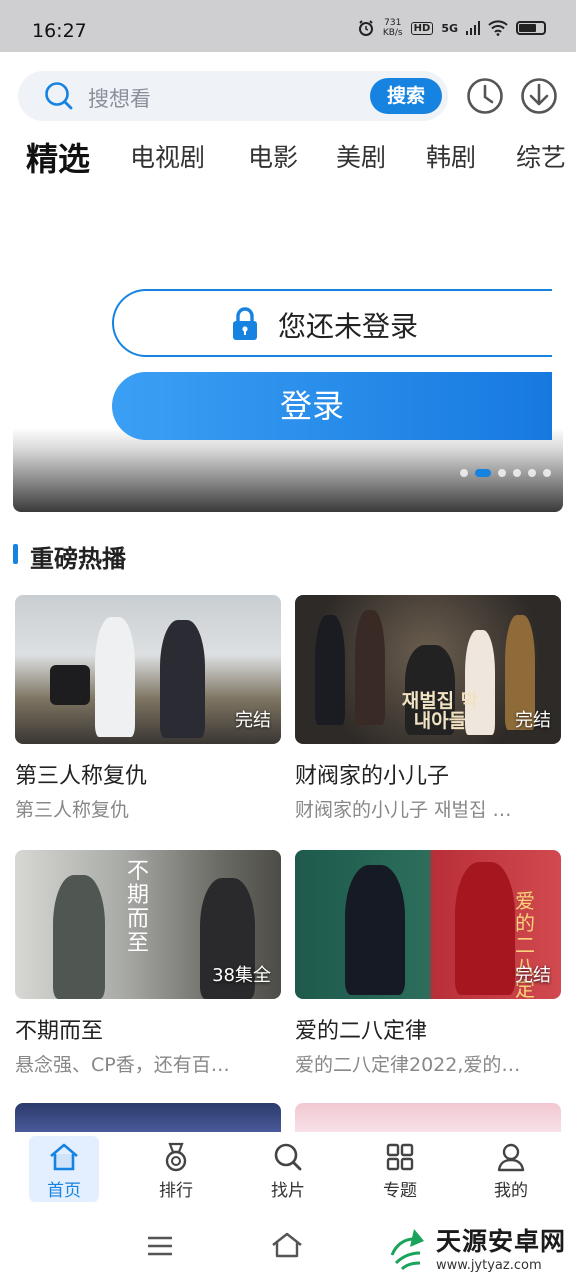  I want to click on user-icon, so click(511, 1157).